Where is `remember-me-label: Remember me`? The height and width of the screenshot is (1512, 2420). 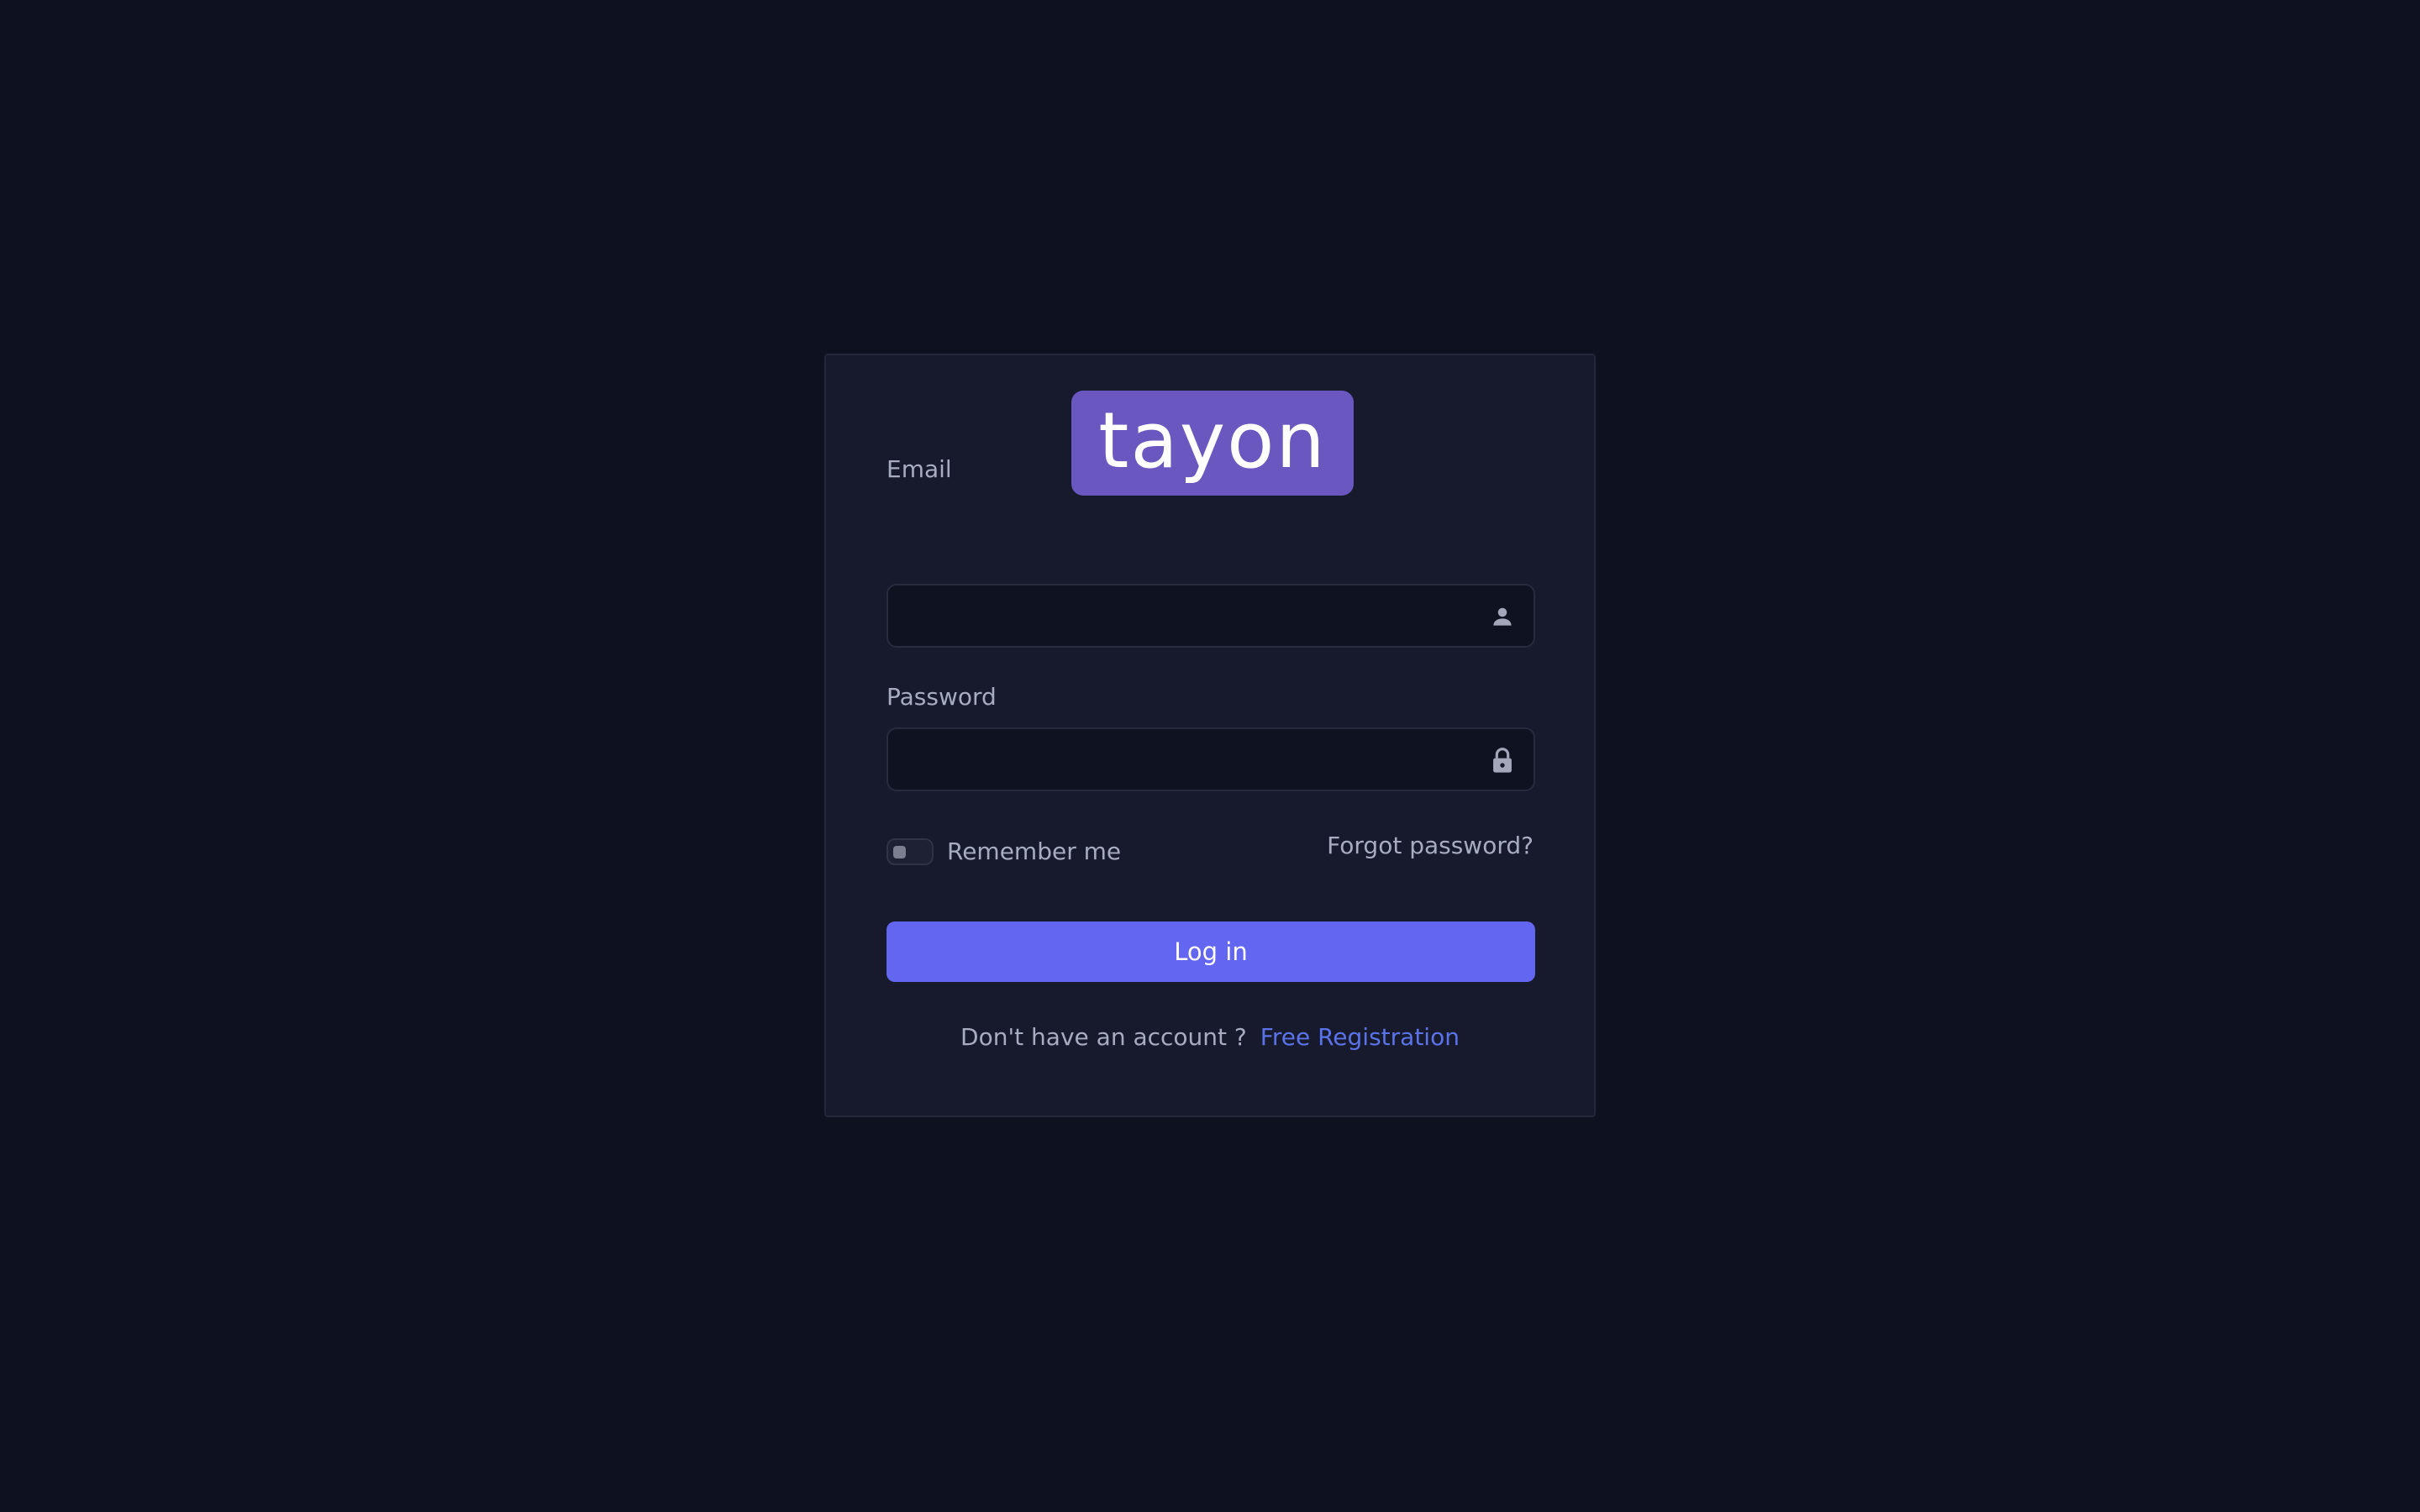 remember-me-label: Remember me is located at coordinates (1034, 852).